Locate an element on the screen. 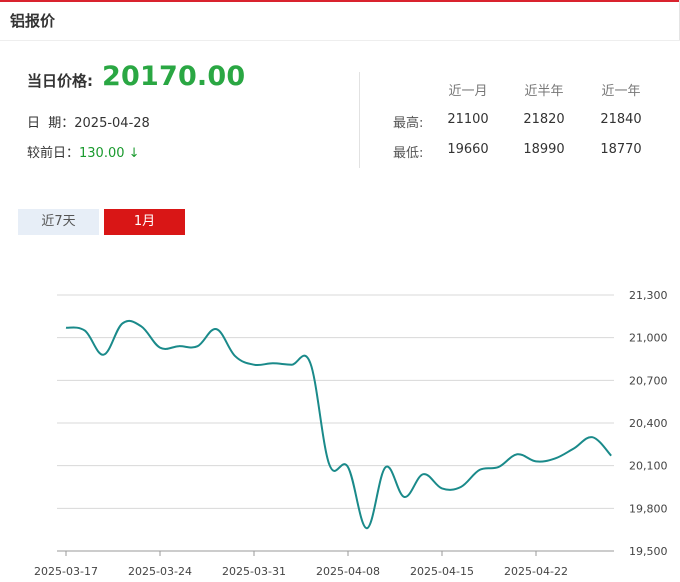  x-tick-label: 2025-04-22 is located at coordinates (536, 571).